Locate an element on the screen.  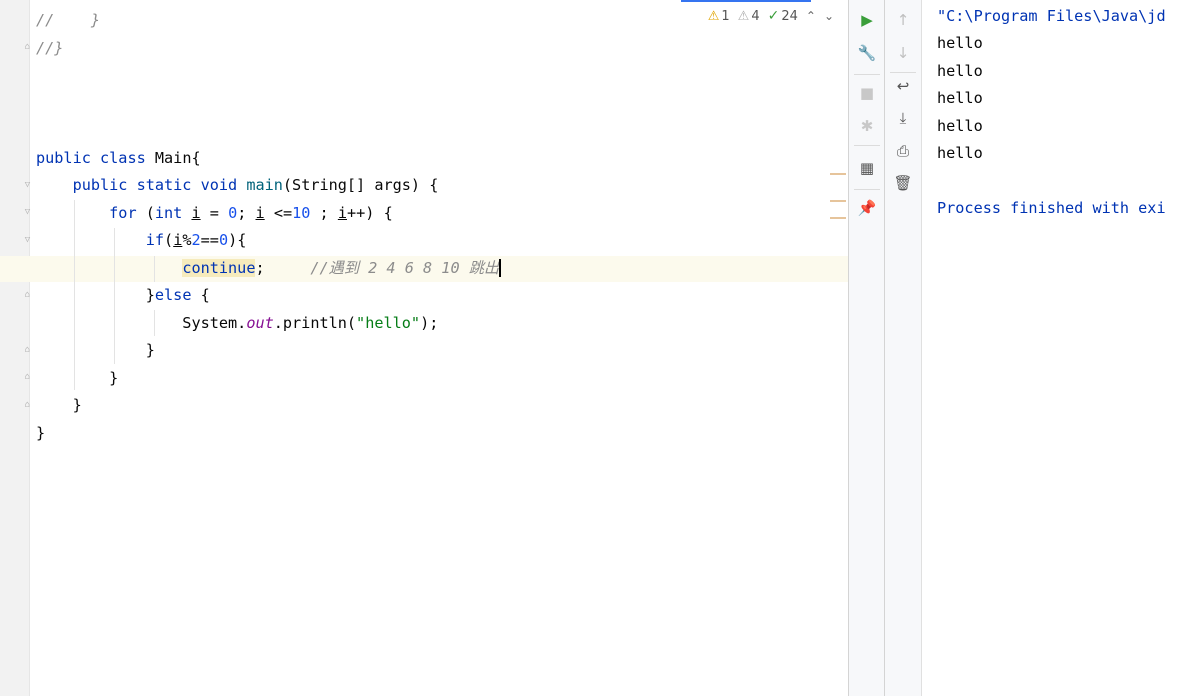
code-line: for (int i = 0; i <=10 ; i++) { is located at coordinates (214, 213).